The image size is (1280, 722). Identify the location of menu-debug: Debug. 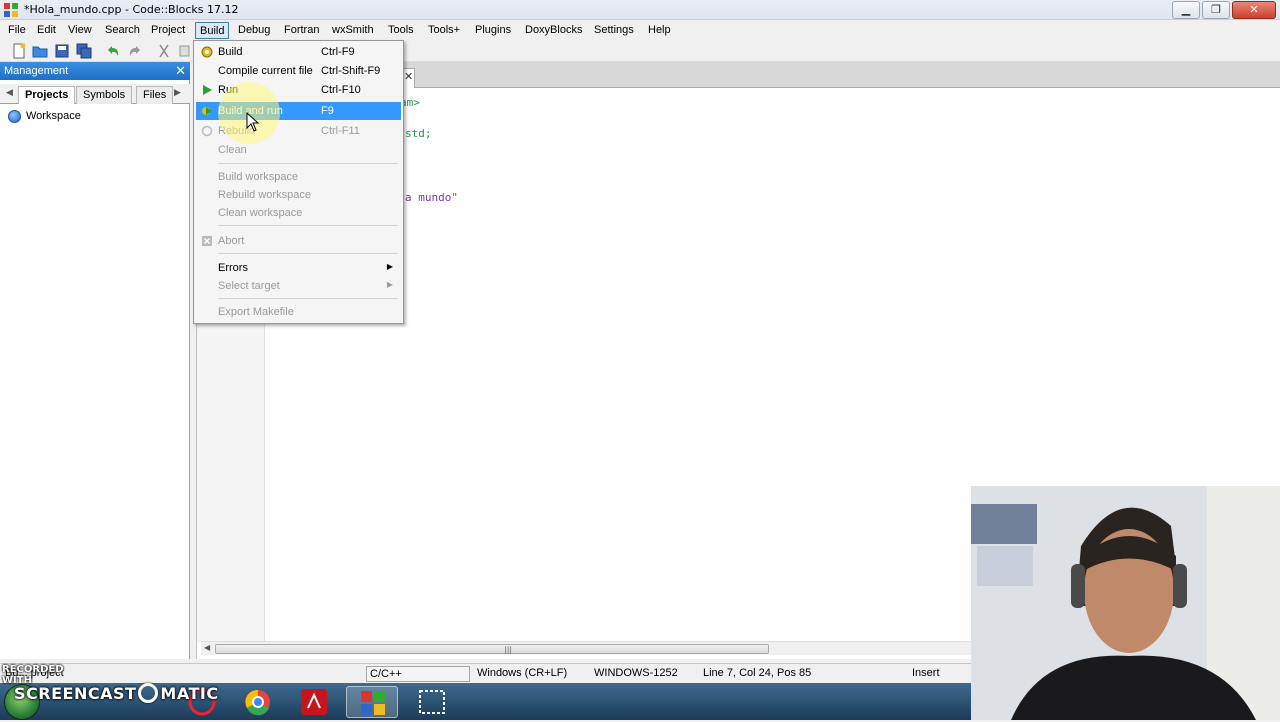
(254, 30).